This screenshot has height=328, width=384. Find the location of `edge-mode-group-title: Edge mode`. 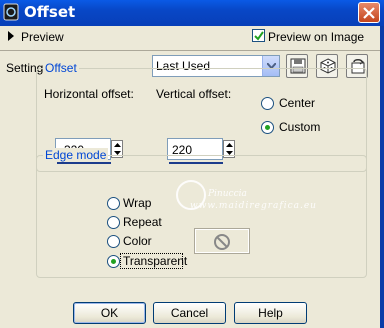

edge-mode-group-title: Edge mode is located at coordinates (76, 155).